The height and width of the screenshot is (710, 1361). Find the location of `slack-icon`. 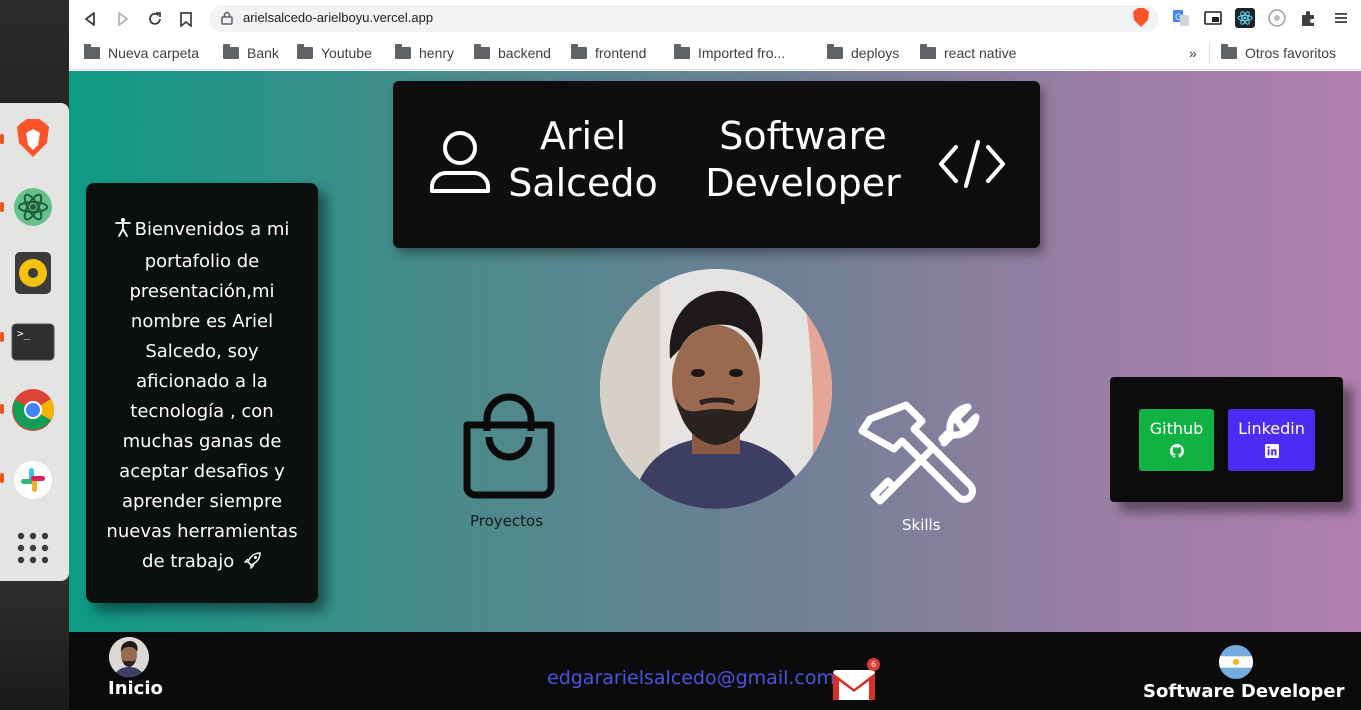

slack-icon is located at coordinates (33, 480).